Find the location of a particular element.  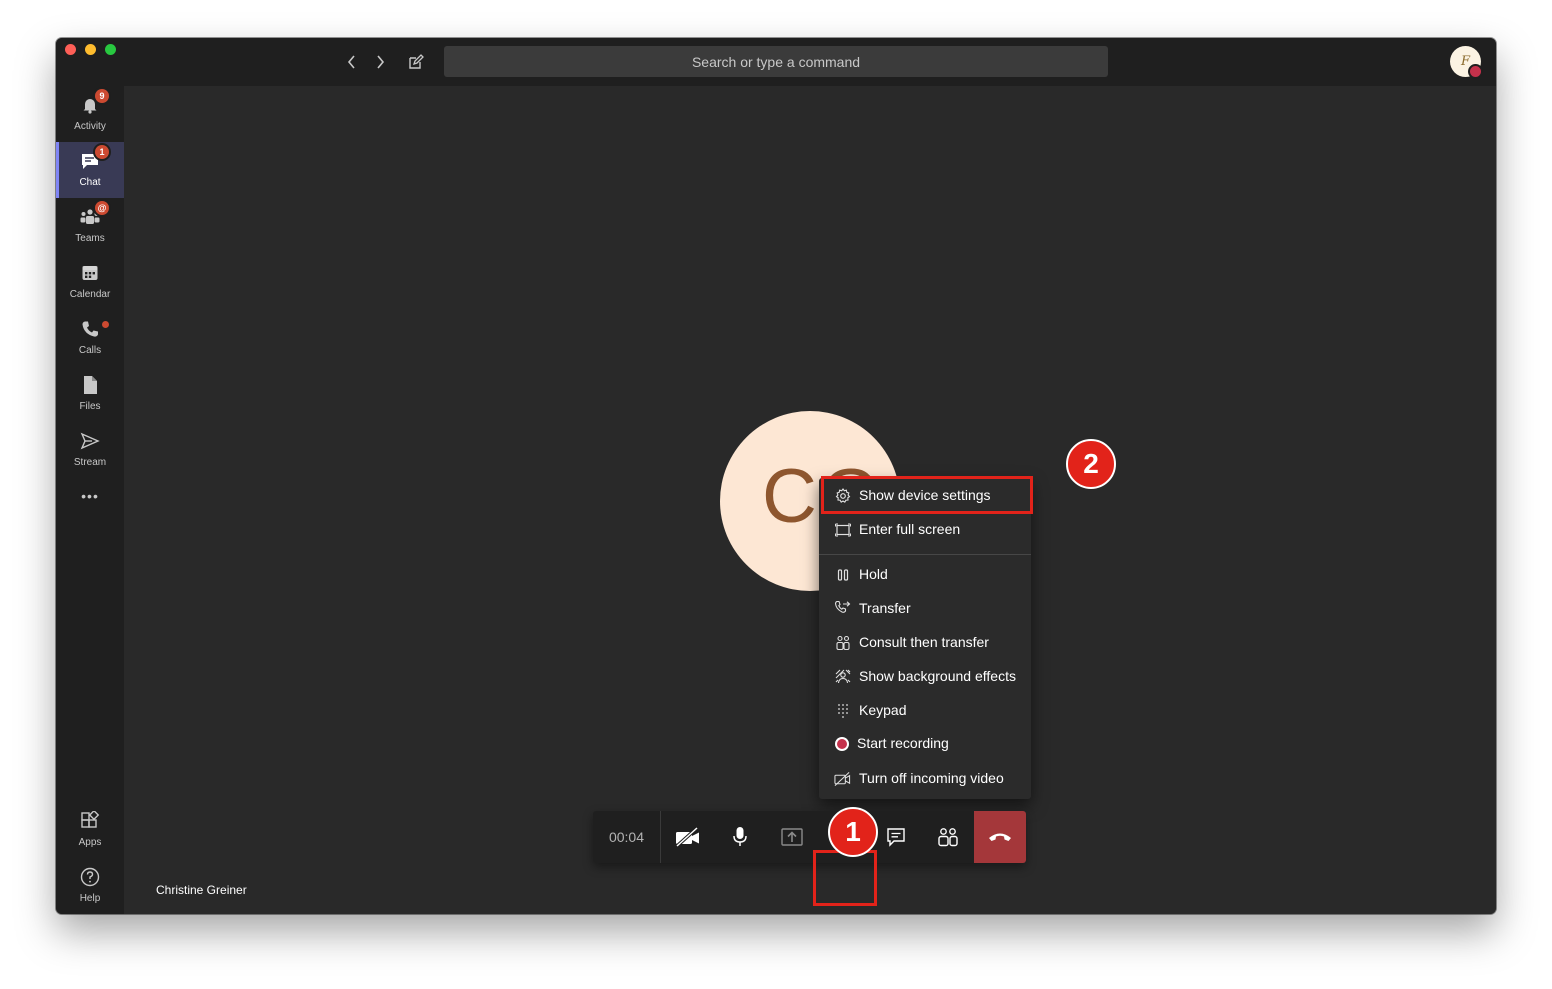

share-screen-button is located at coordinates (792, 837).